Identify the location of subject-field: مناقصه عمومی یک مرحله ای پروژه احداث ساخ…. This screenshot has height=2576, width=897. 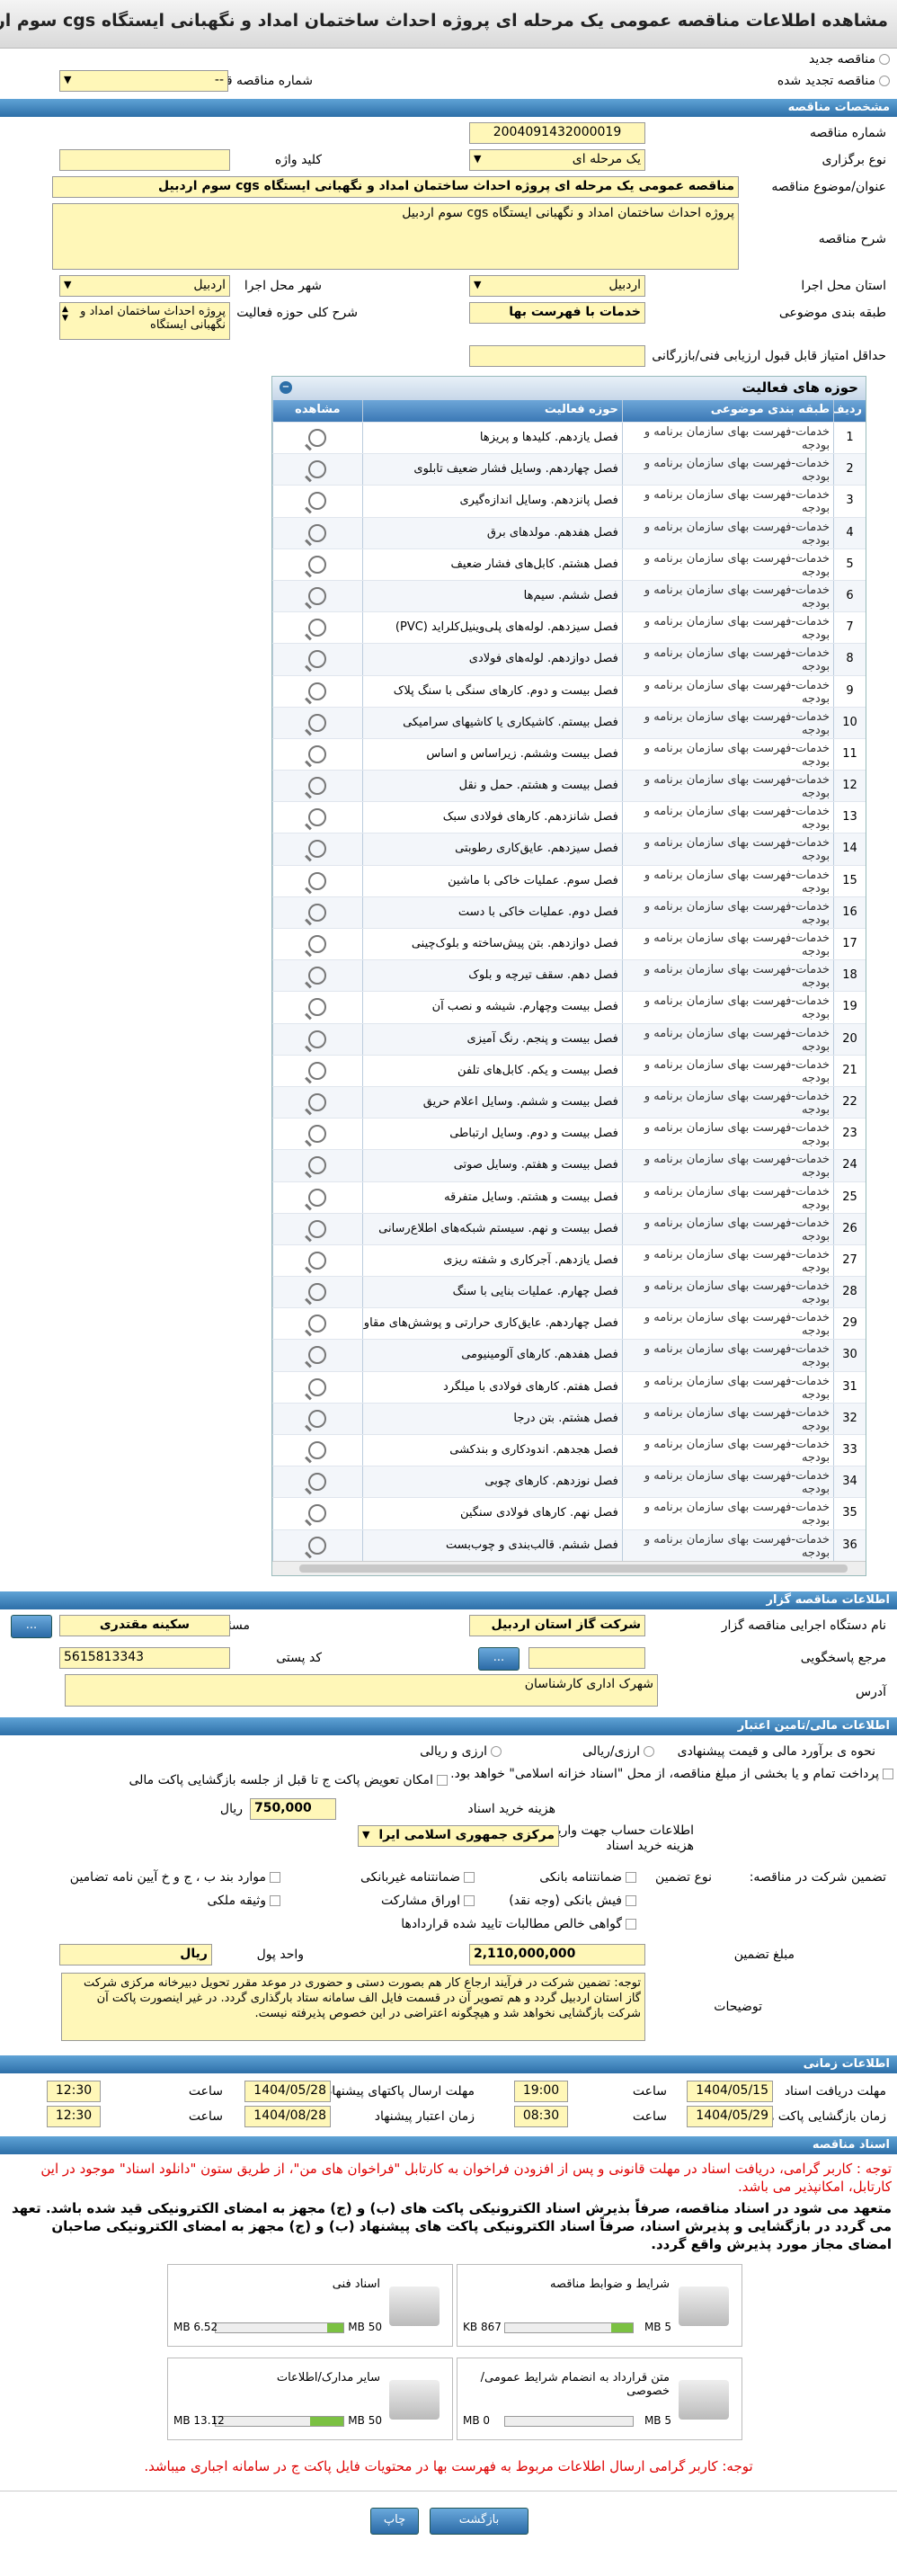
(395, 187).